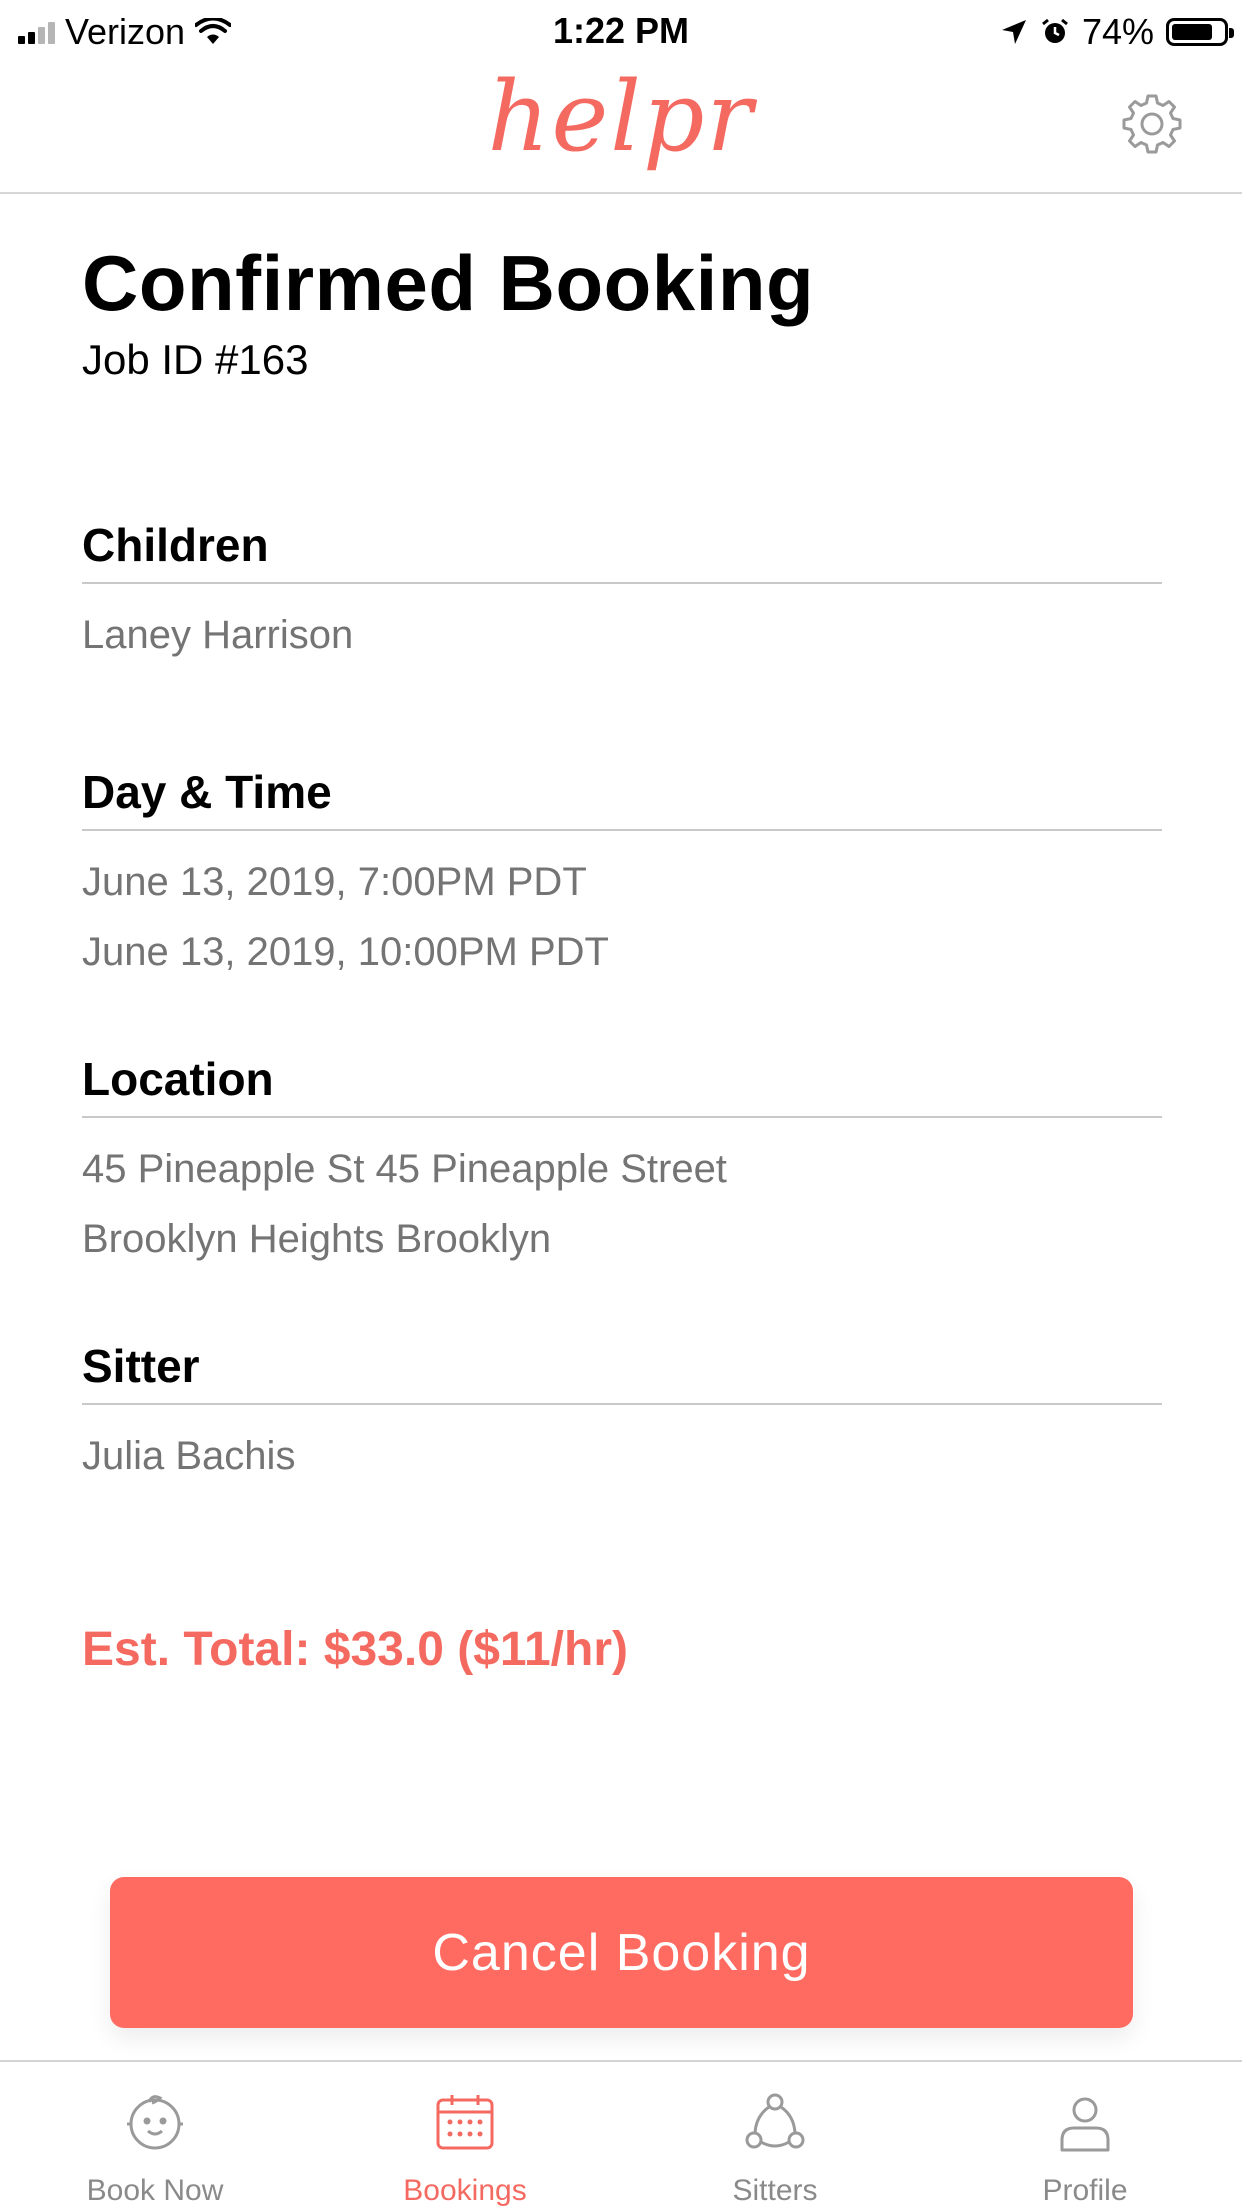 This screenshot has height=2210, width=1242. I want to click on page-title: Confirmed Booking, so click(448, 283).